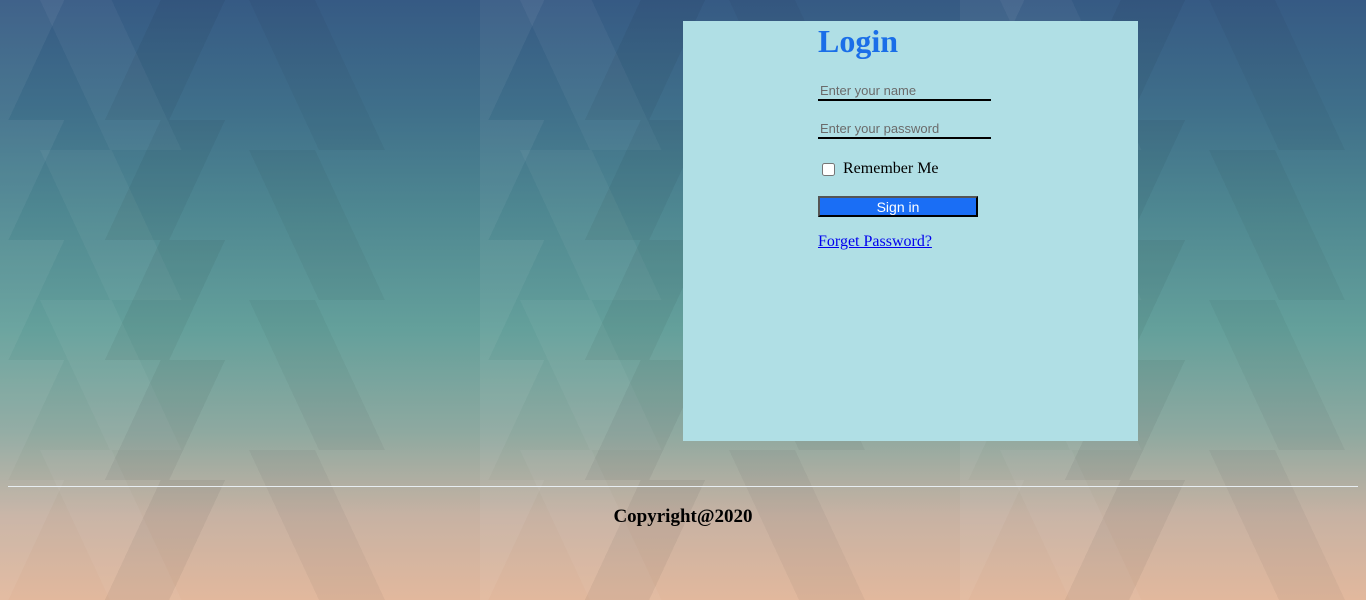  I want to click on remember-me-row: Remember Me, so click(948, 169).